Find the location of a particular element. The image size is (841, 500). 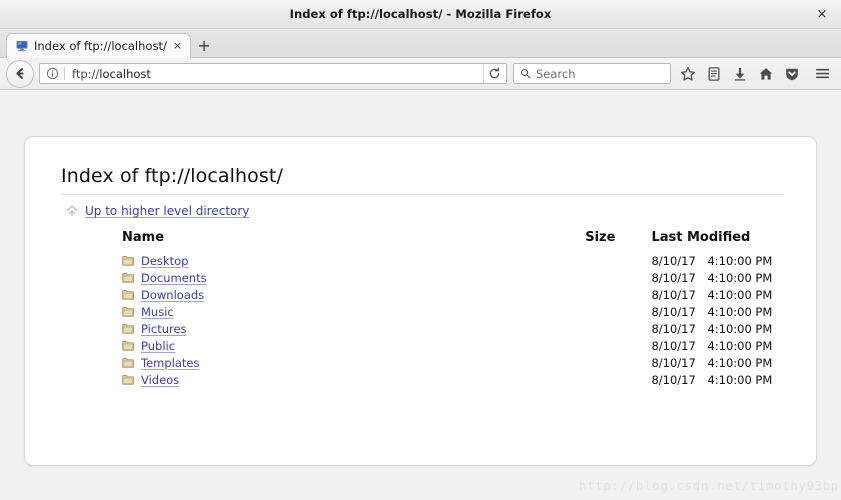

directory-link: Videos is located at coordinates (160, 380).